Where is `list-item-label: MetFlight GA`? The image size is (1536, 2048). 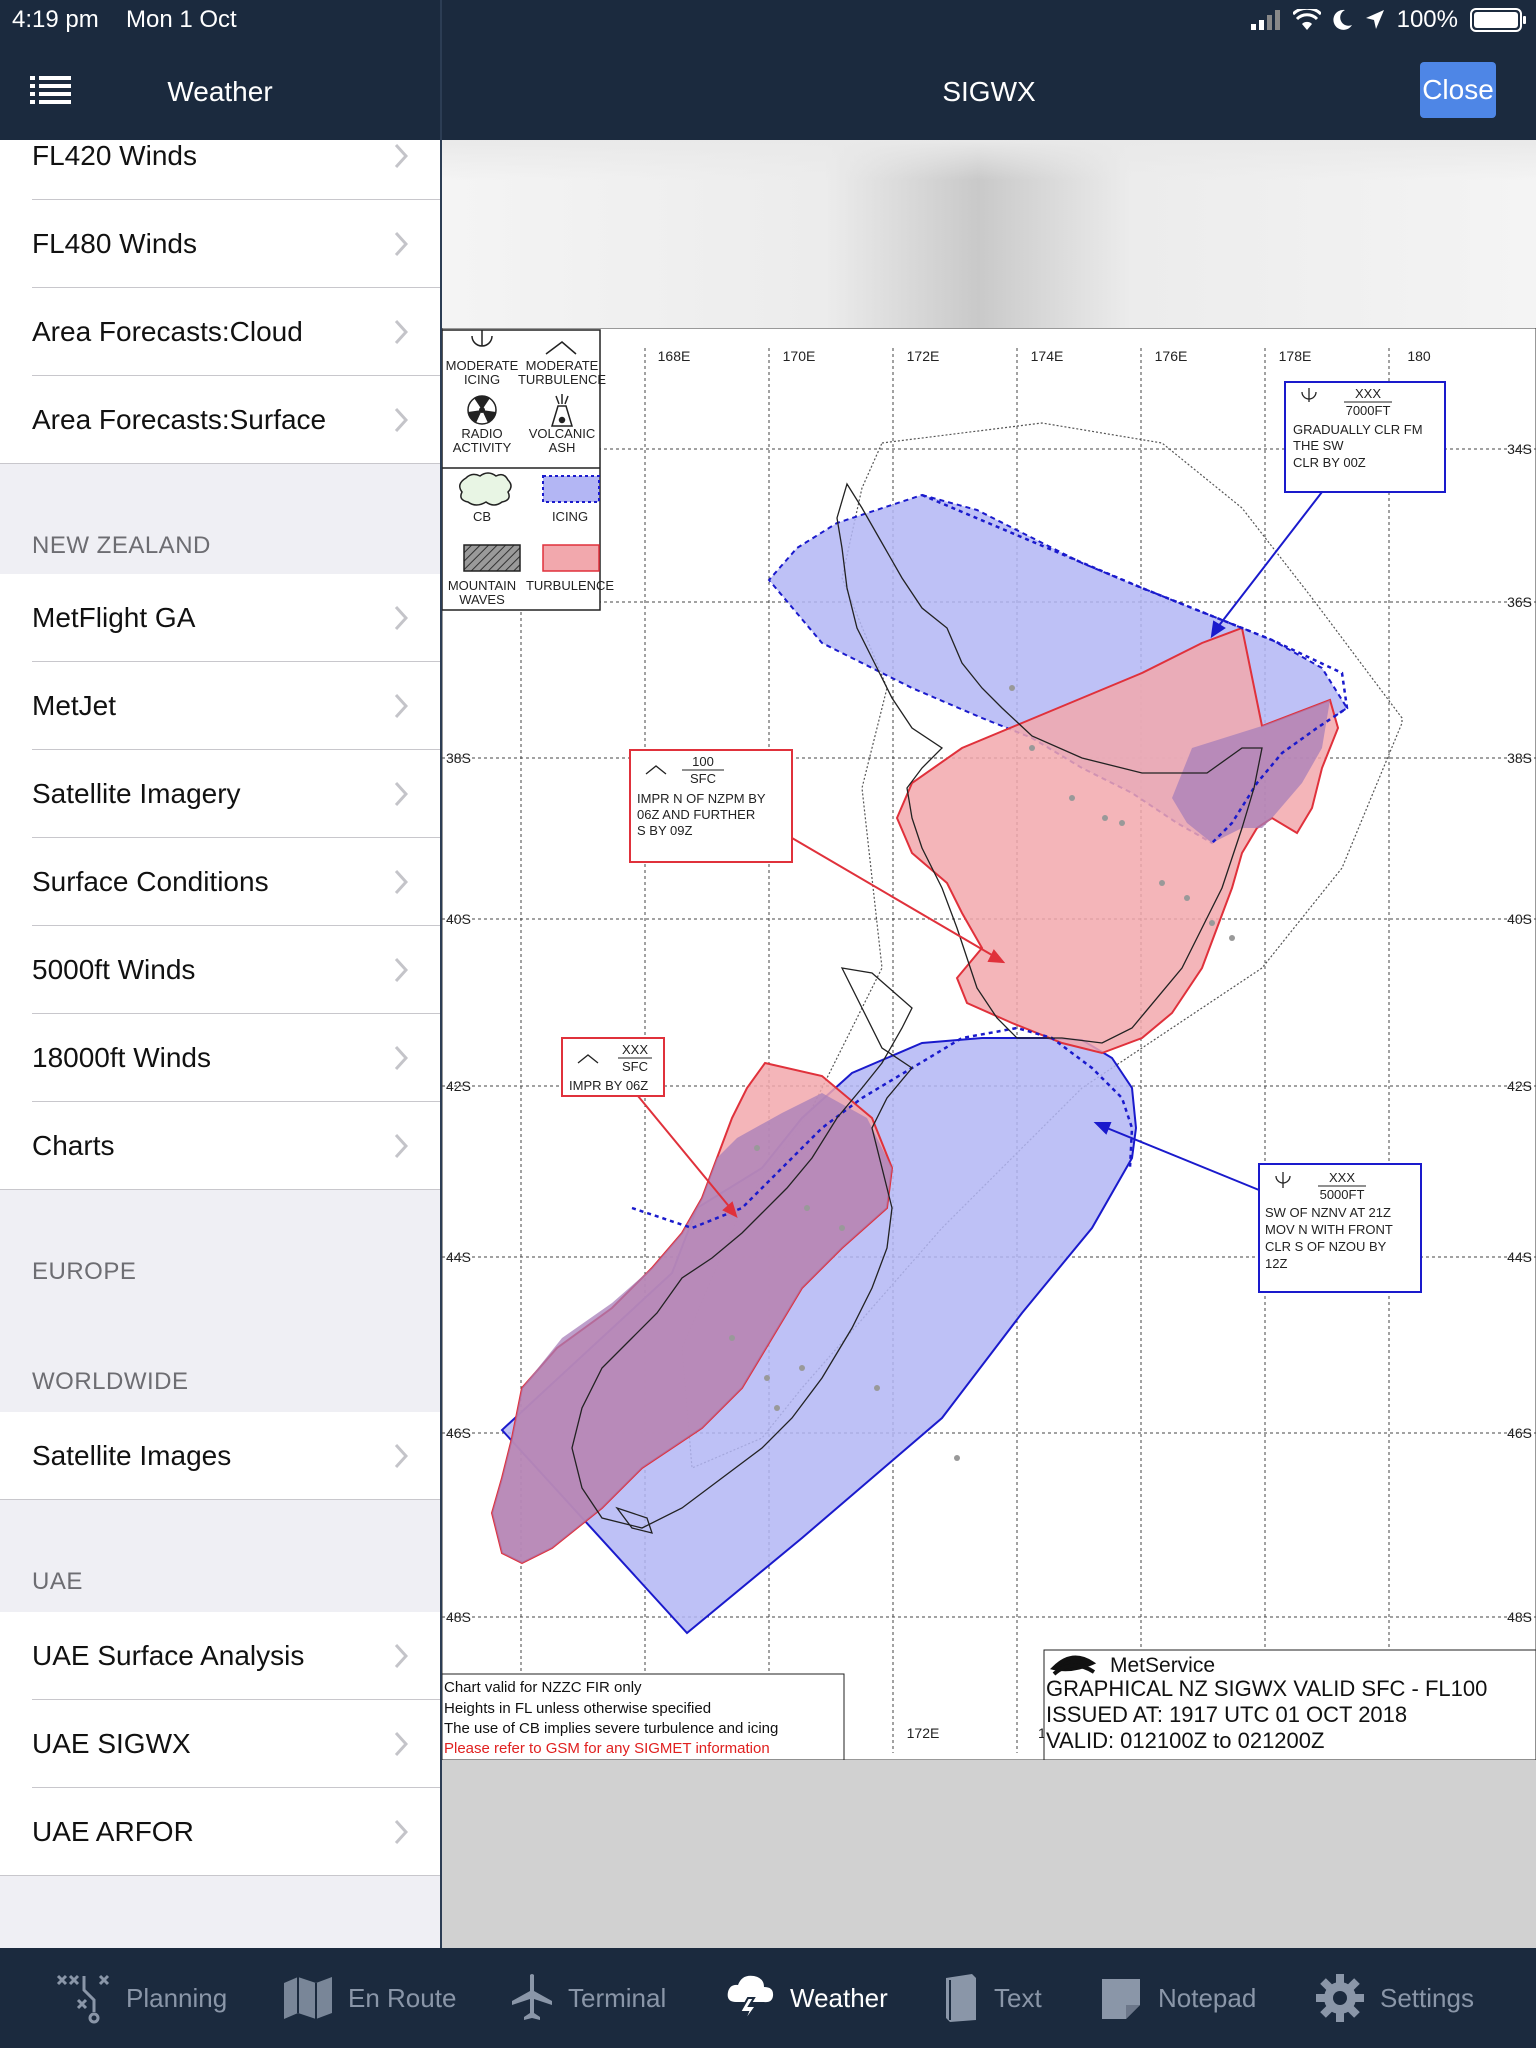
list-item-label: MetFlight GA is located at coordinates (114, 617).